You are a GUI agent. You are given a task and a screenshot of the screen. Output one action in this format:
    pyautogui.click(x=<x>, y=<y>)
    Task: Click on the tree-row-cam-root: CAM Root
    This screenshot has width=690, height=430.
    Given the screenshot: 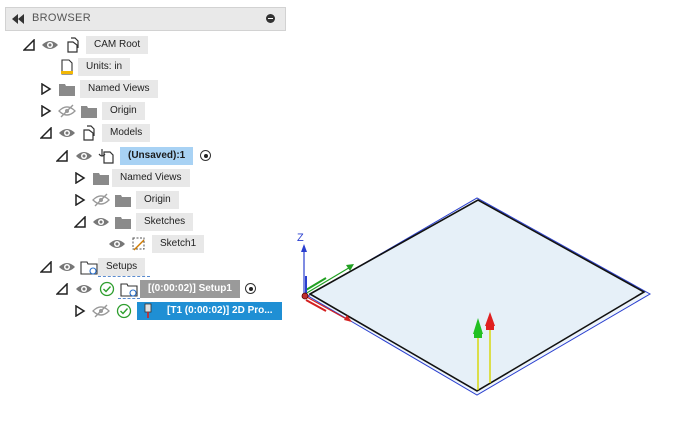 What is the action you would take?
    pyautogui.click(x=90, y=45)
    